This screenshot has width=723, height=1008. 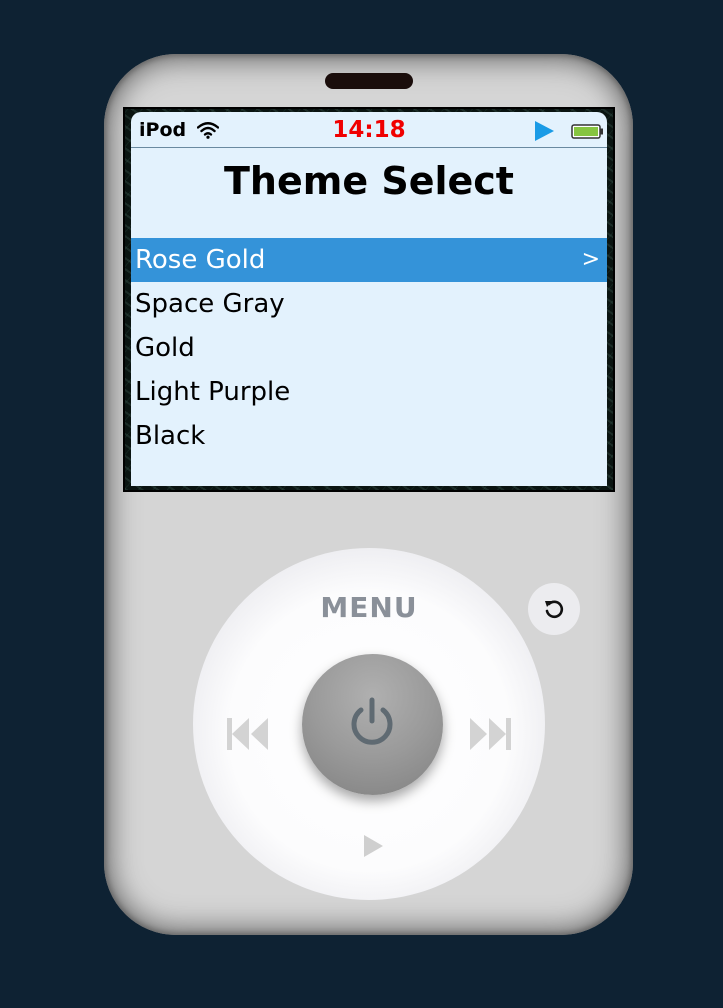 I want to click on list-item-rose-gold: Rose Gold >, so click(x=369, y=260).